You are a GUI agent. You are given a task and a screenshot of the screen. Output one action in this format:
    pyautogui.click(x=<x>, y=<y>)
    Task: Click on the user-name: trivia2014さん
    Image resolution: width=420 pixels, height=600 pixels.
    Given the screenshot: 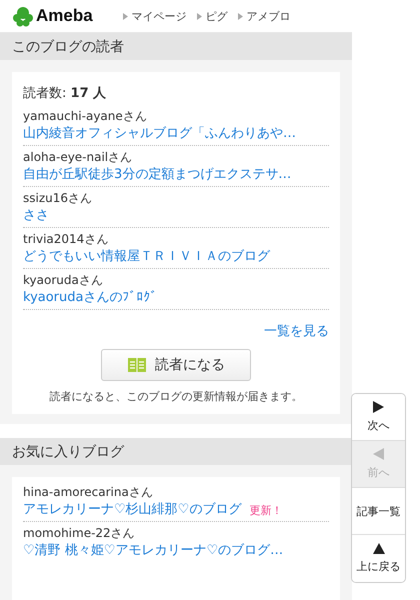 What is the action you would take?
    pyautogui.click(x=66, y=239)
    